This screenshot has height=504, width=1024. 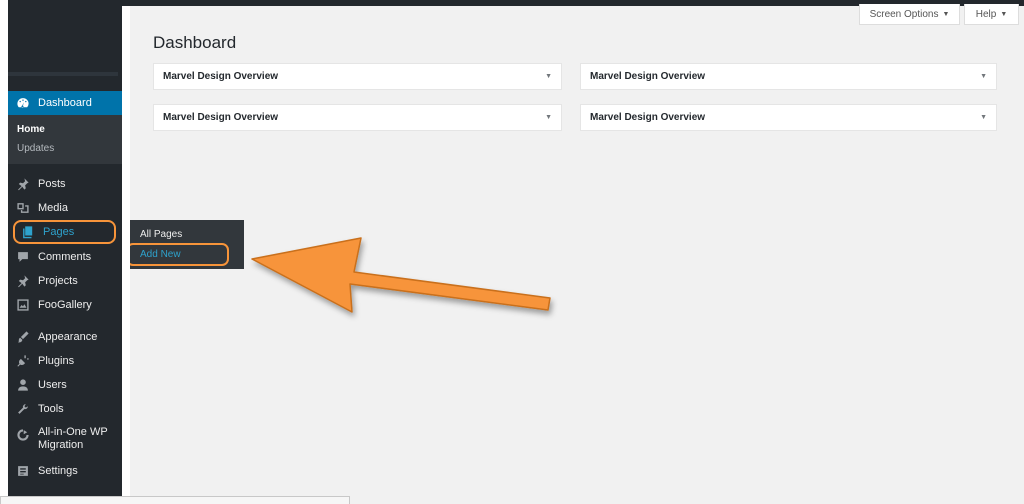 I want to click on sidebar-item-plugins: Plugins, so click(x=69, y=361).